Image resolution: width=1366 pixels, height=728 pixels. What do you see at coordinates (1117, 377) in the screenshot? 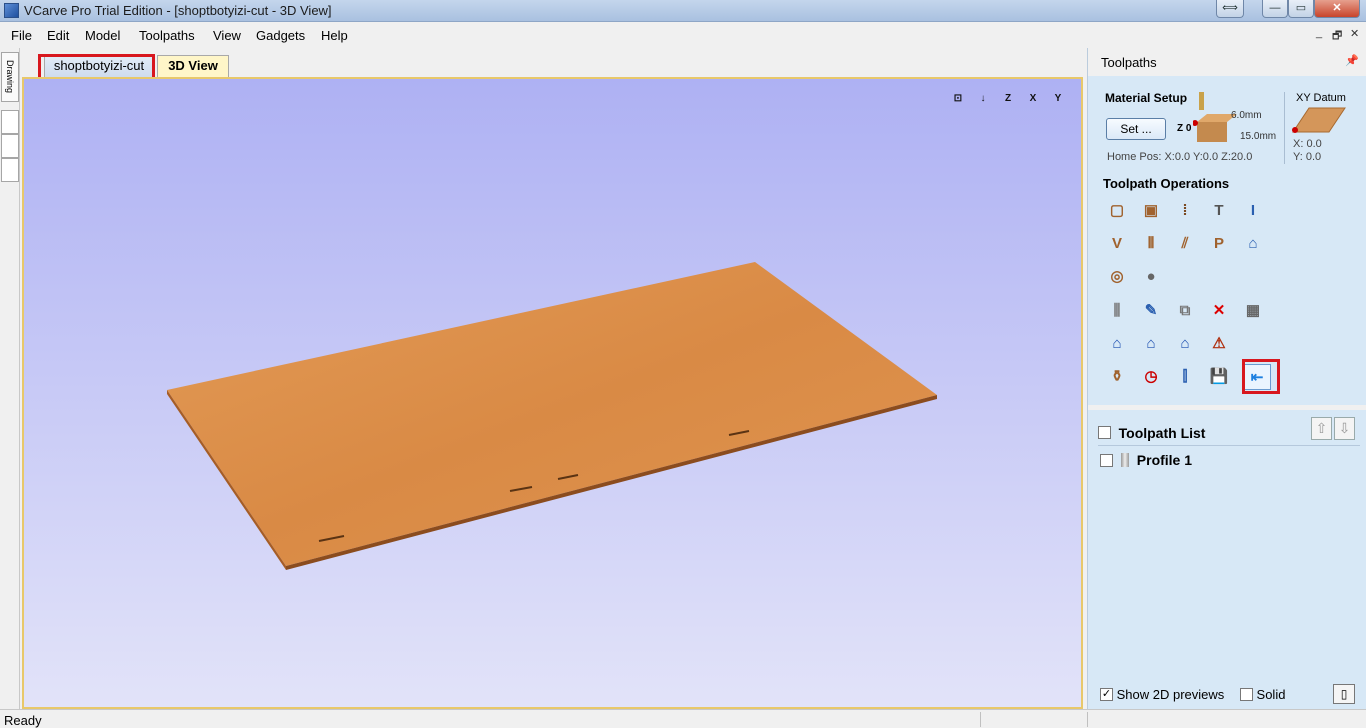
I see `preview-toolpath-icon: ⚱` at bounding box center [1117, 377].